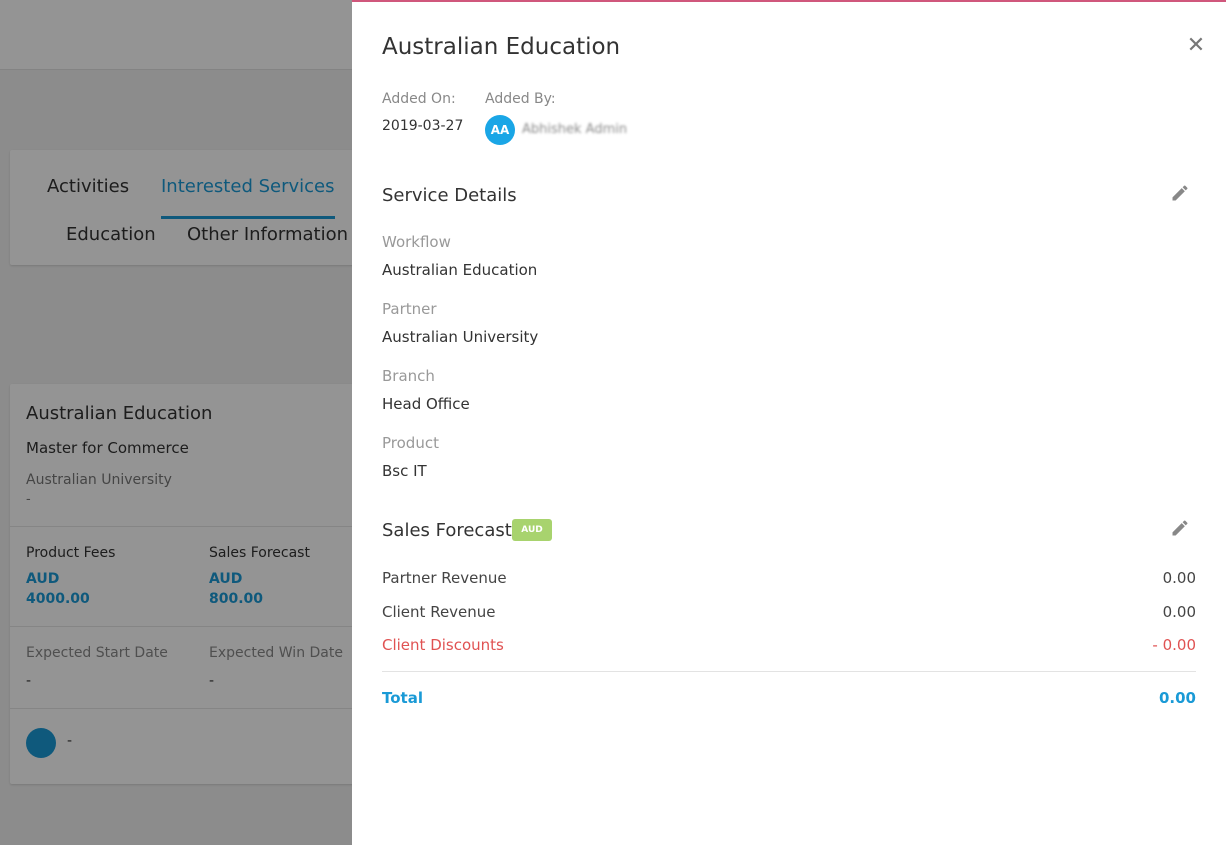  What do you see at coordinates (532, 530) in the screenshot?
I see `currency-badge: AUD` at bounding box center [532, 530].